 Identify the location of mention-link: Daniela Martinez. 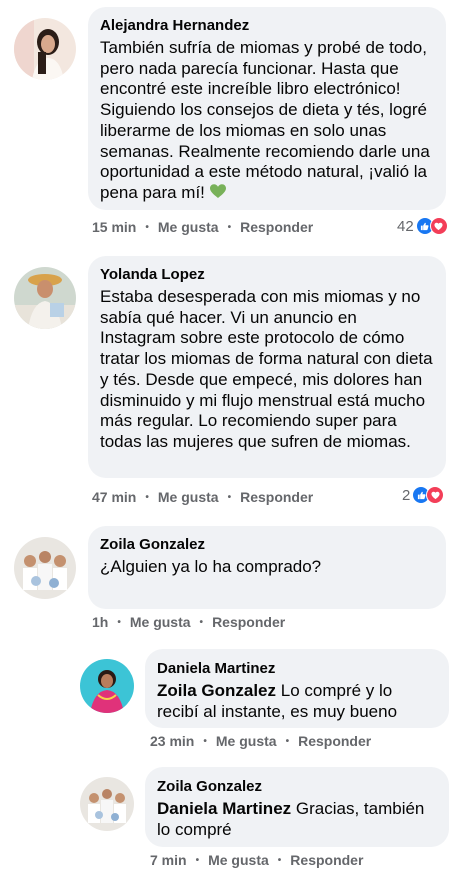
(224, 808).